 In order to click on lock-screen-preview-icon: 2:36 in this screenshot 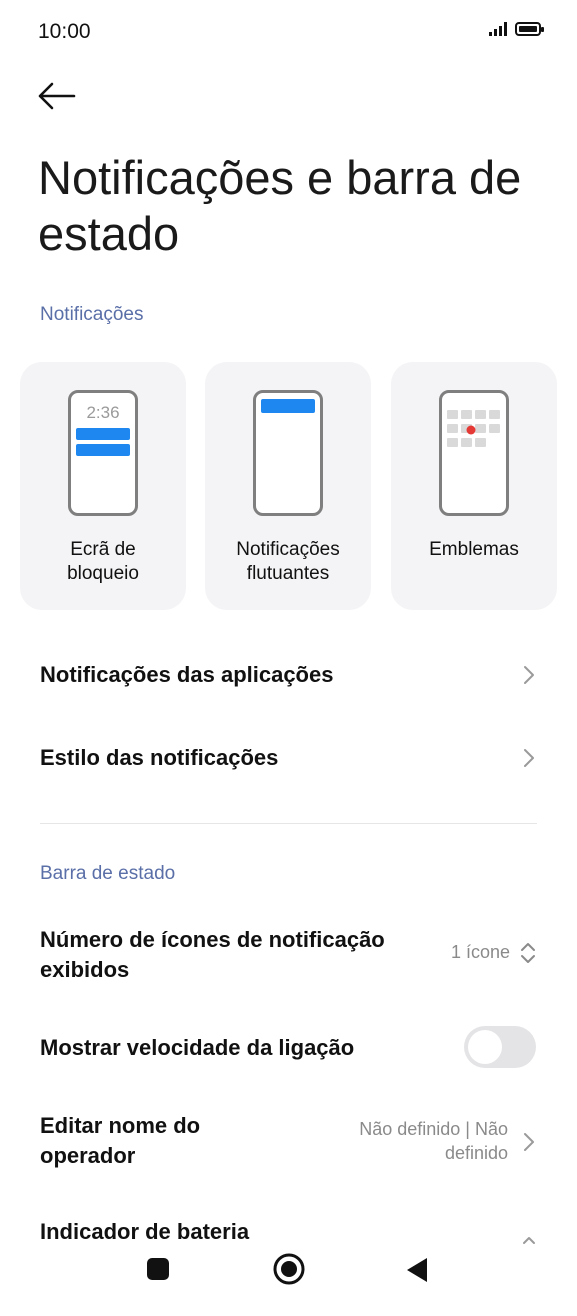, I will do `click(103, 453)`.